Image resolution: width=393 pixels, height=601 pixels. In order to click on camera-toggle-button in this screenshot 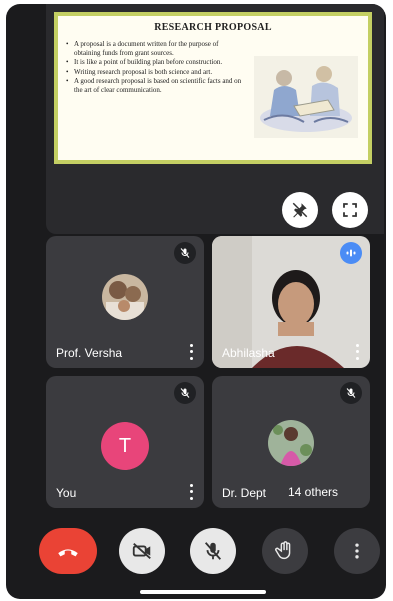, I will do `click(142, 551)`.